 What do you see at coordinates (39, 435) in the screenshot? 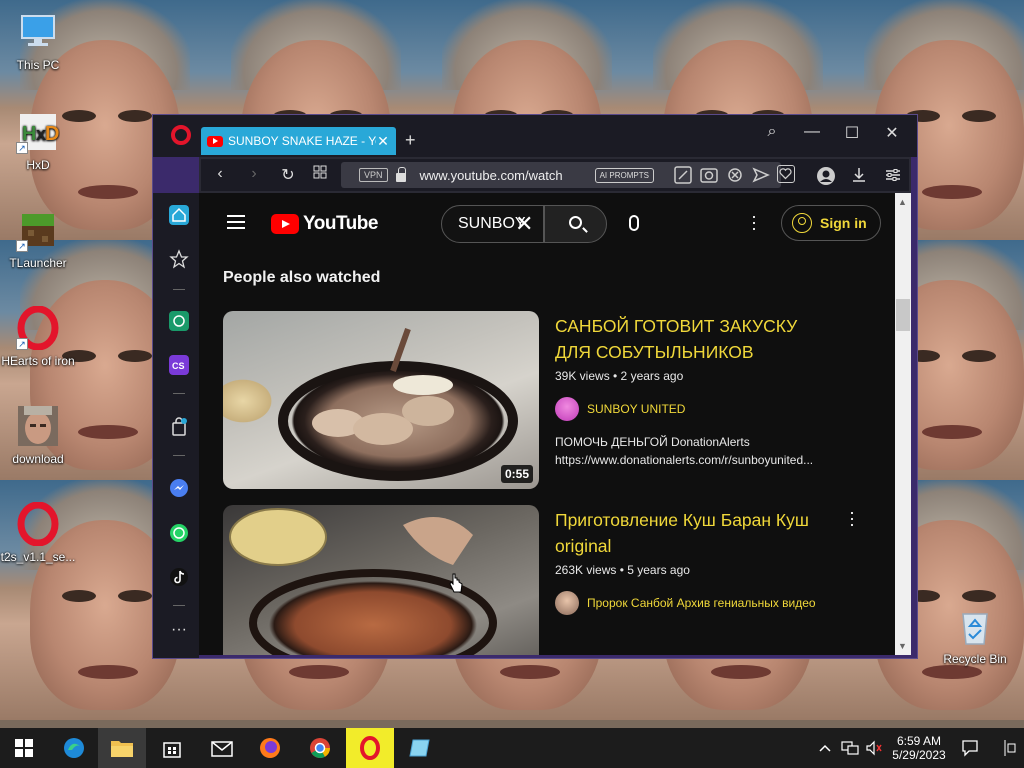
I see `desktop-icon-download: download` at bounding box center [39, 435].